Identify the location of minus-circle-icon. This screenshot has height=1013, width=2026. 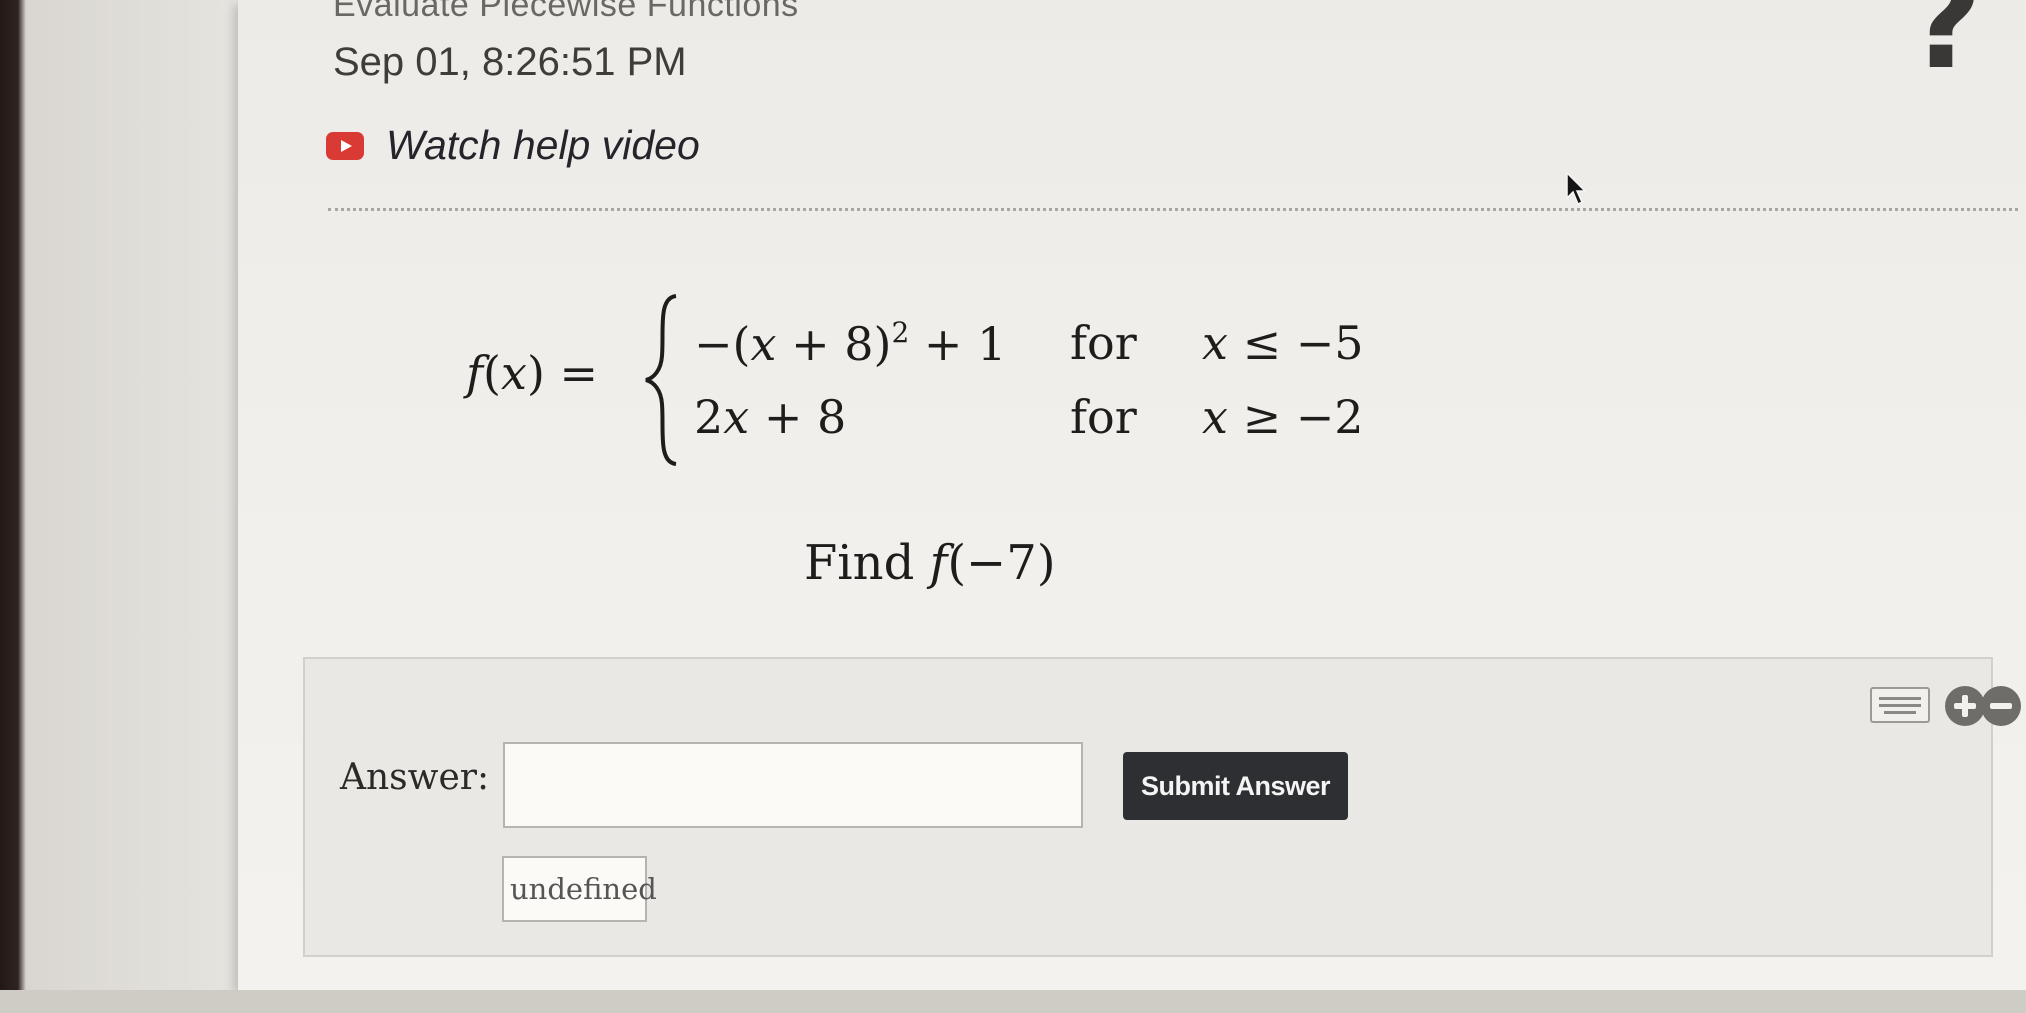
(2001, 706).